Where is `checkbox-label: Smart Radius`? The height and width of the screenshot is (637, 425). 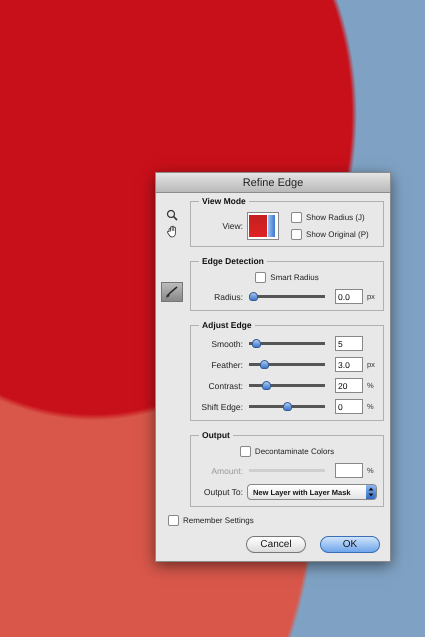 checkbox-label: Smart Radius is located at coordinates (294, 277).